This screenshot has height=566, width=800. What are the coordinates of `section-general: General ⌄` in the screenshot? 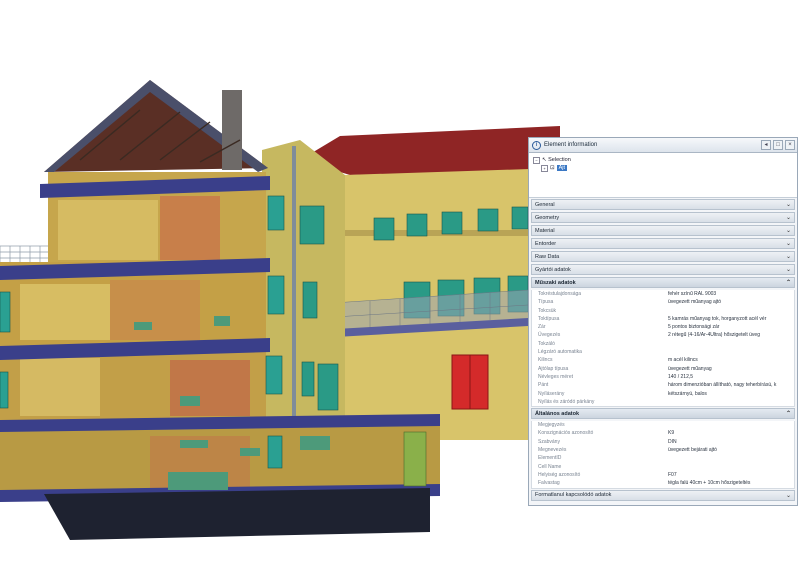 It's located at (663, 204).